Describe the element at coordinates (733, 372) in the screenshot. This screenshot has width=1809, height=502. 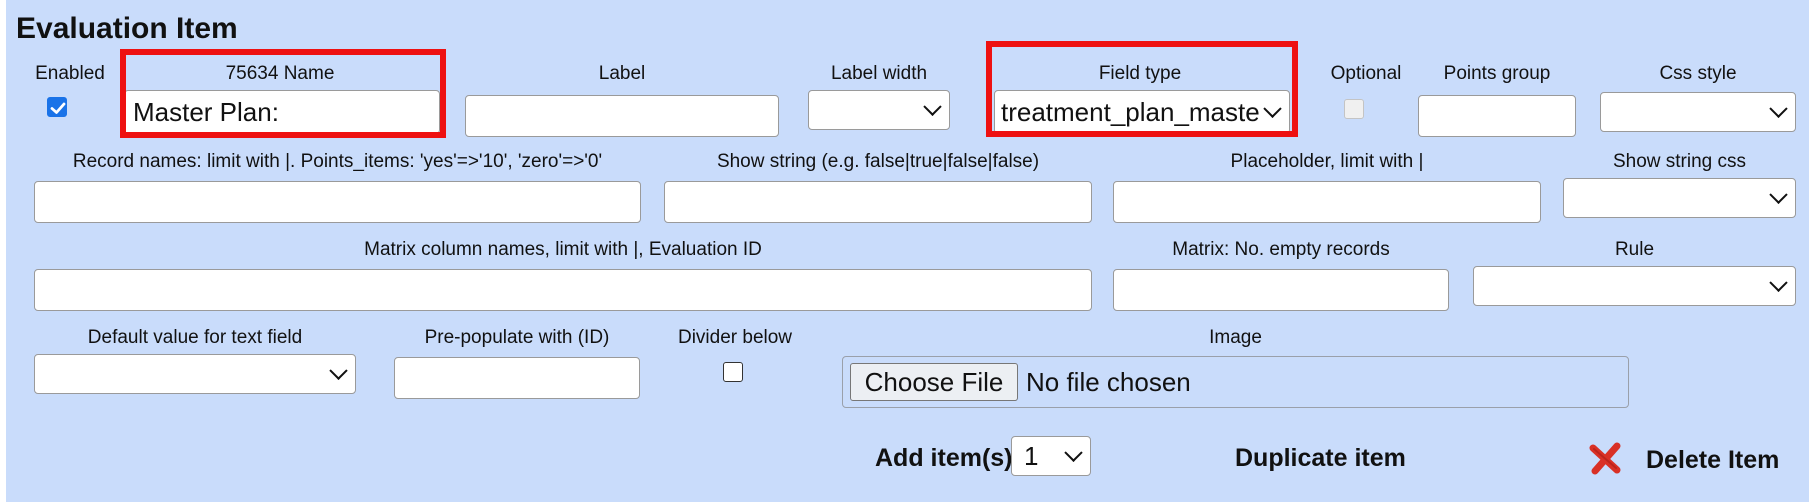
I see `divider-below-checkbox` at that location.